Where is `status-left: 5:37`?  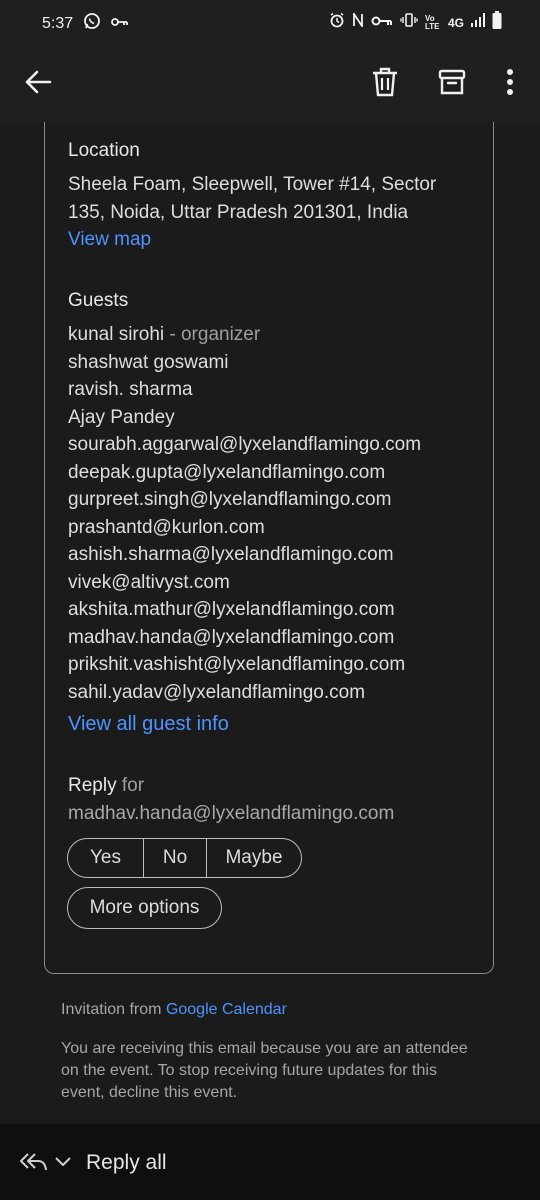
status-left: 5:37 is located at coordinates (85, 23).